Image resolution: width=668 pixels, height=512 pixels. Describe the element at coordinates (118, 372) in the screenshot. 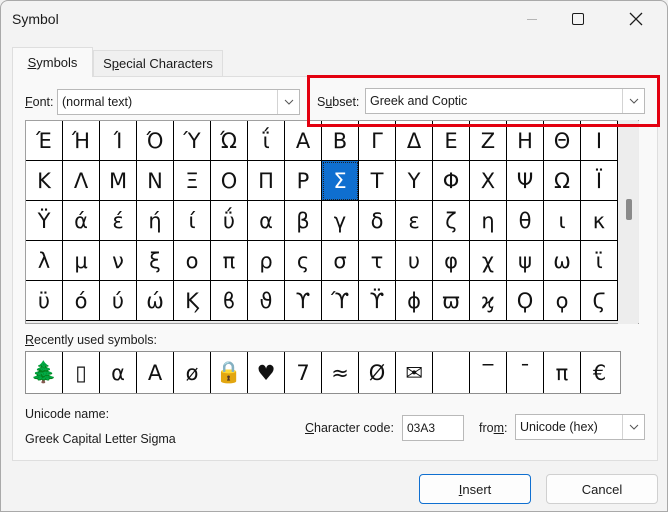

I see `recent-symbol: α` at that location.